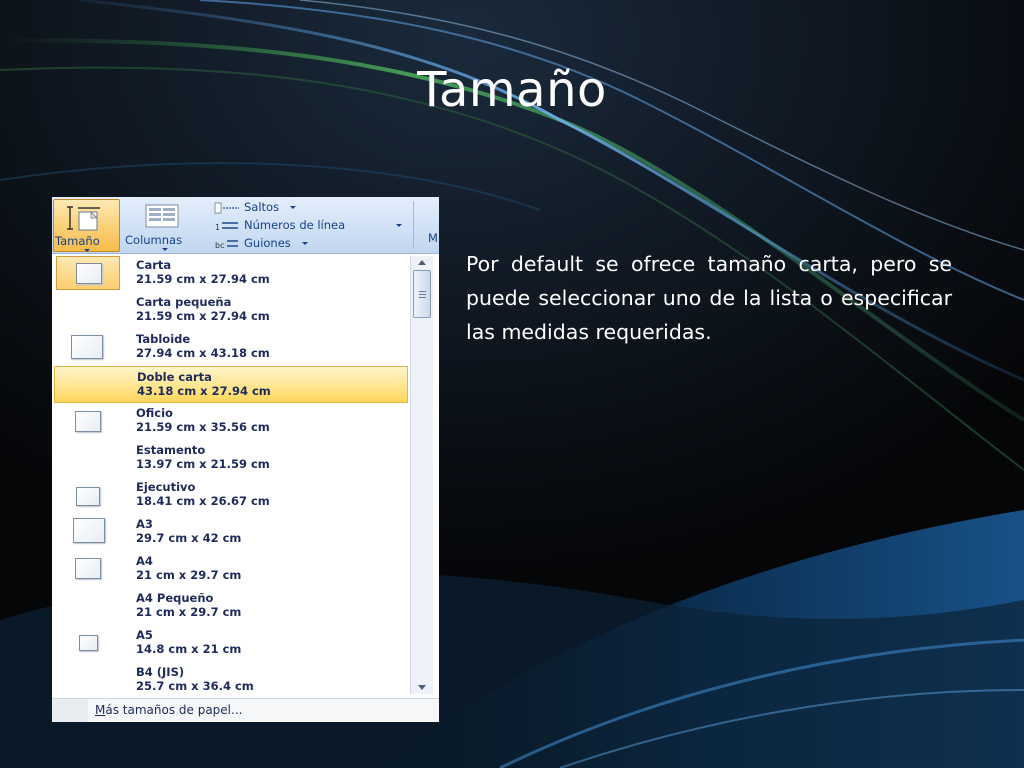 This screenshot has width=1024, height=768. I want to click on svg-text: bc, so click(219, 245).